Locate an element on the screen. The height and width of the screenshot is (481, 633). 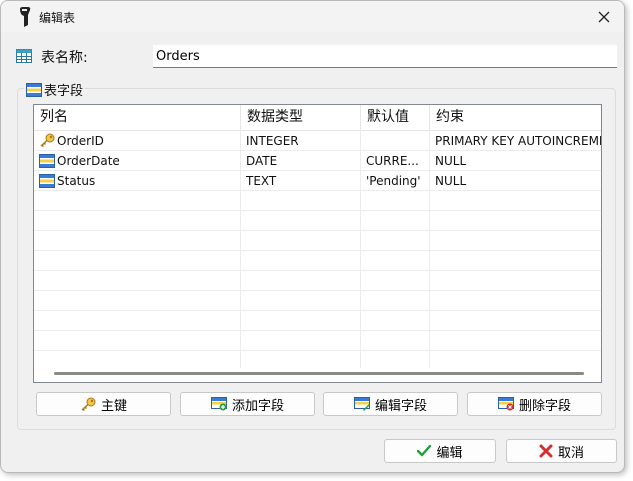
edit-field-icon is located at coordinates (361, 404).